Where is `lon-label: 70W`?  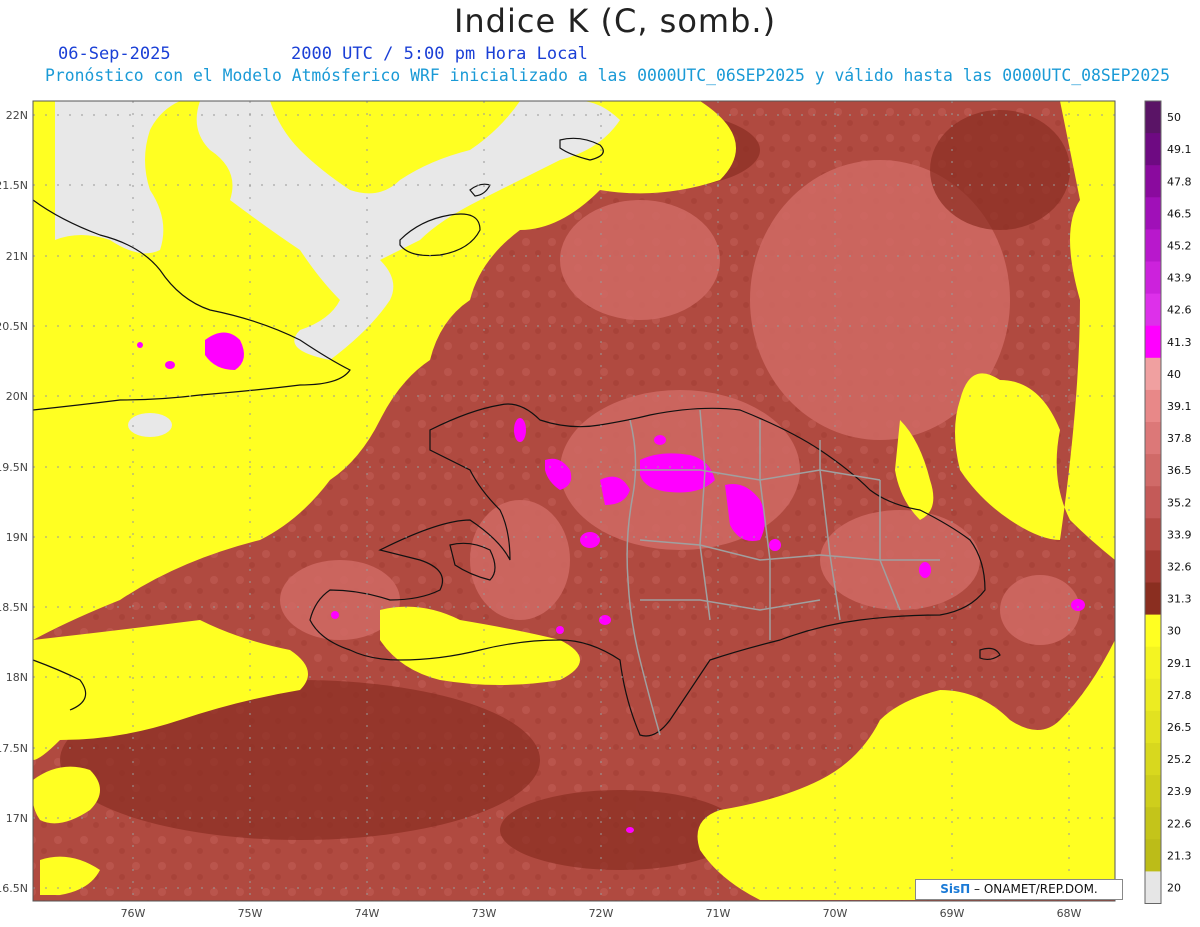
lon-label: 70W is located at coordinates (835, 913).